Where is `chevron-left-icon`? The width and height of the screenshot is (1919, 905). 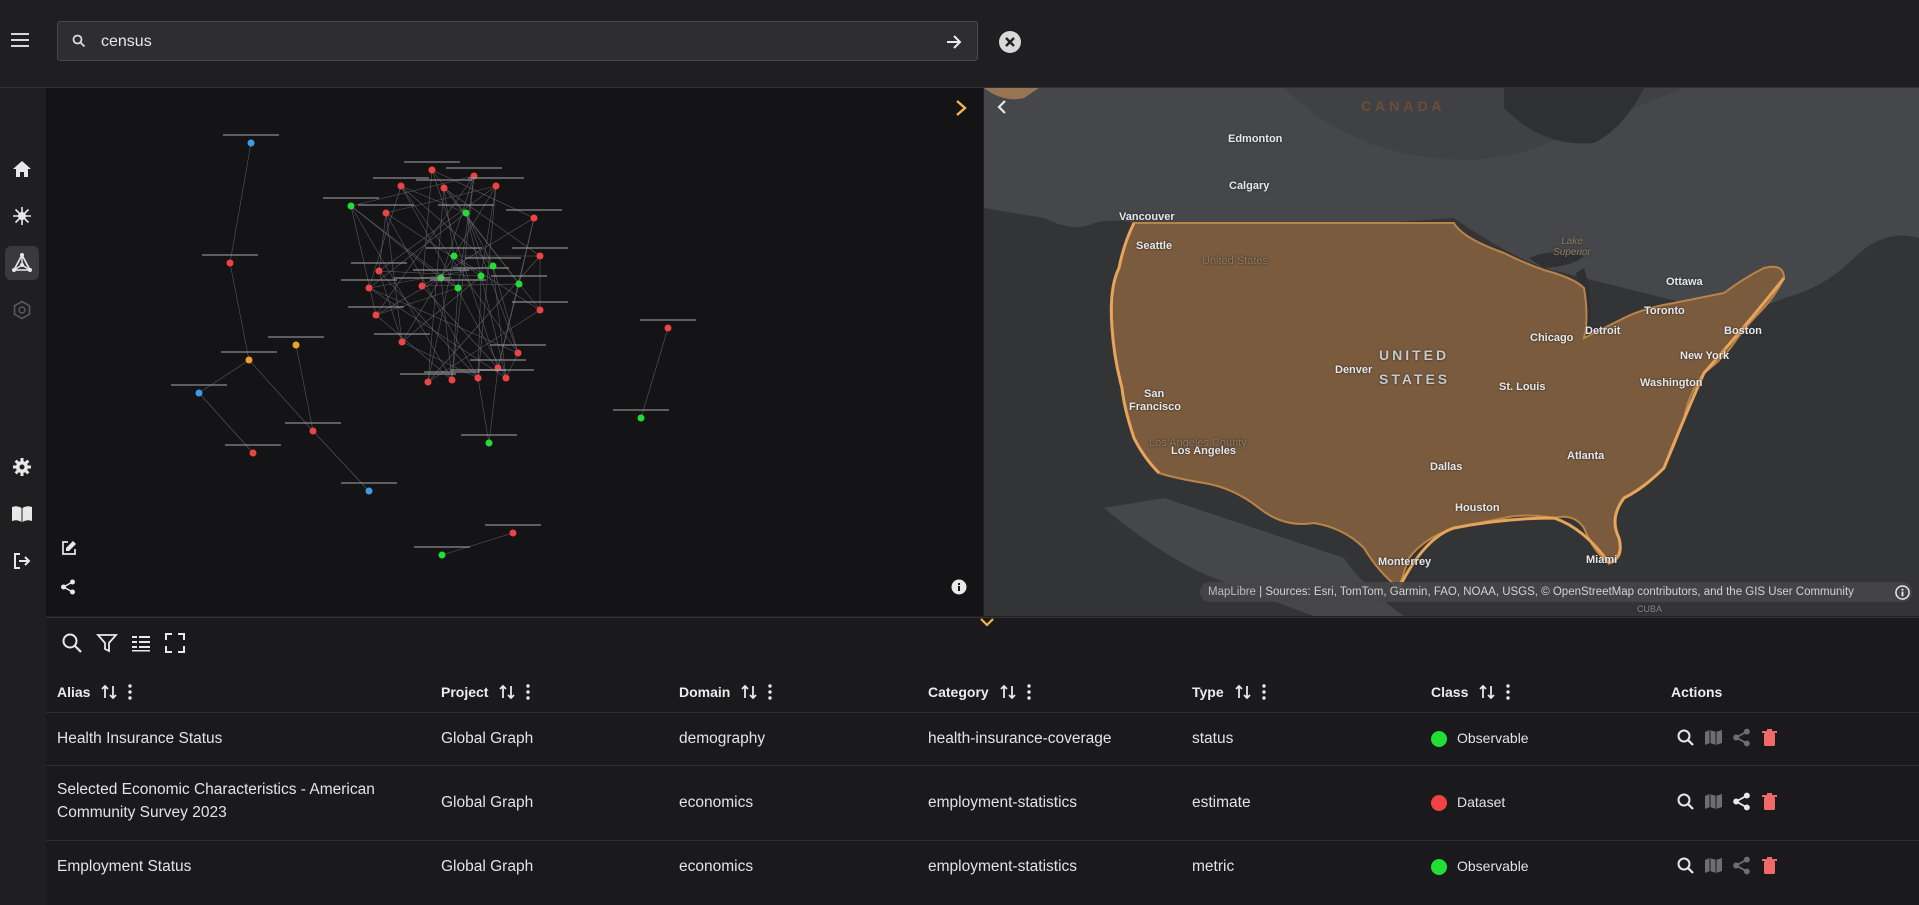
chevron-left-icon is located at coordinates (1002, 107).